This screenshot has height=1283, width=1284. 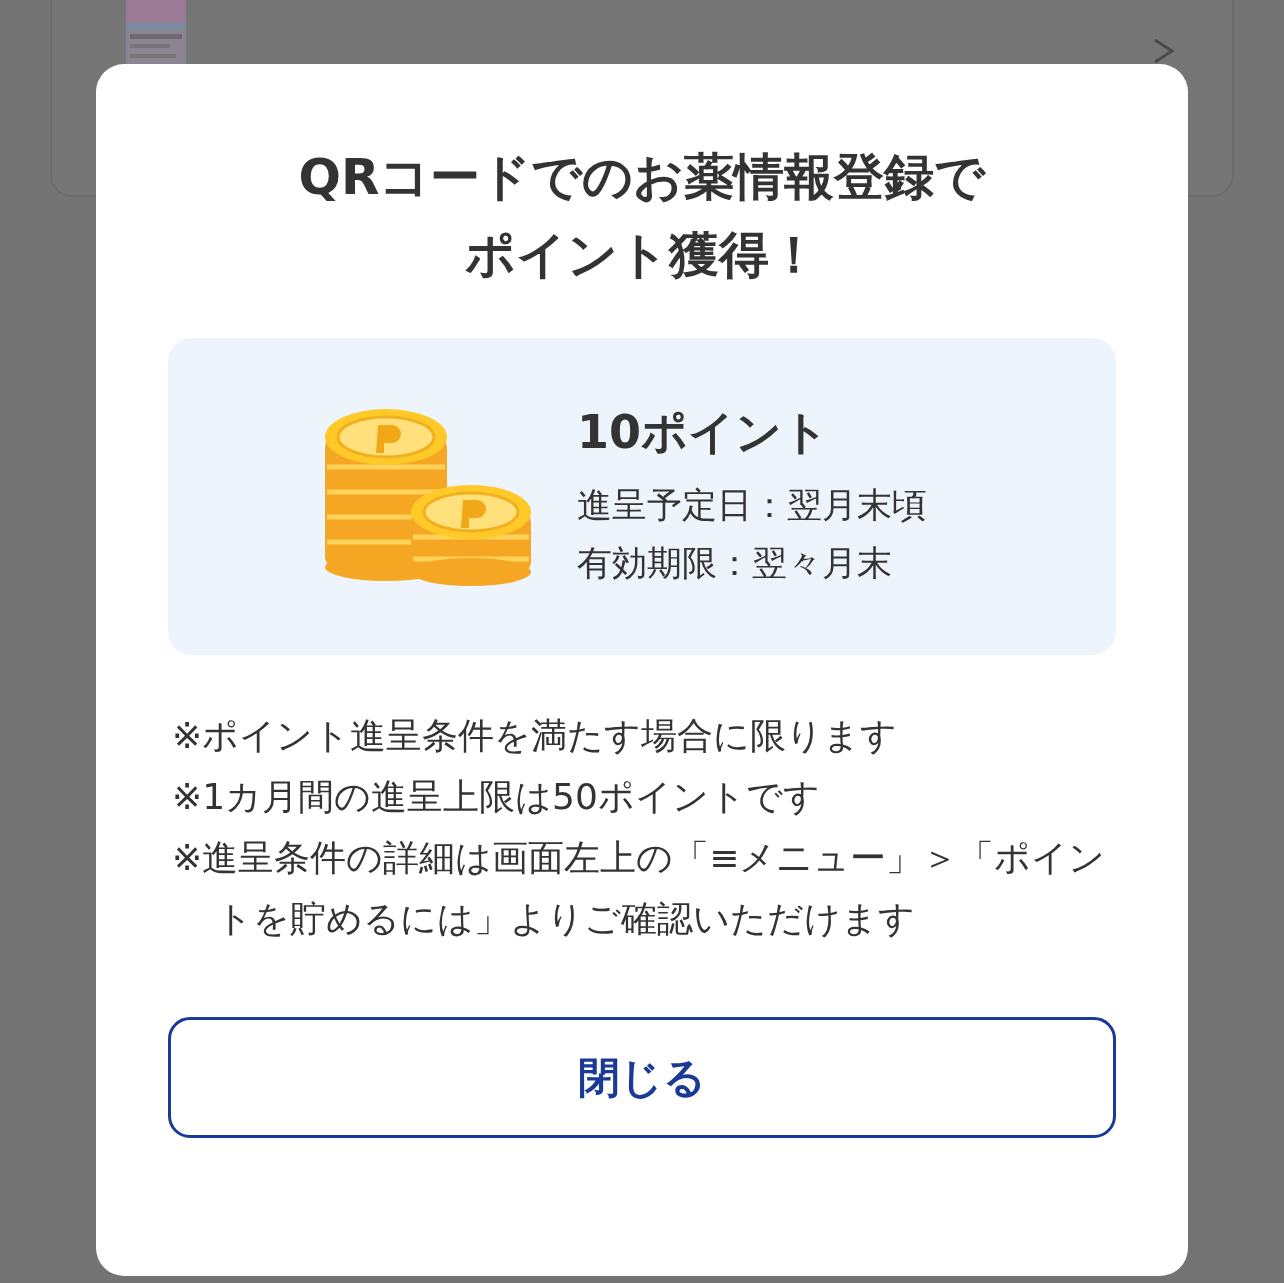 I want to click on dialog-title: ポイント獲得！, so click(x=642, y=255).